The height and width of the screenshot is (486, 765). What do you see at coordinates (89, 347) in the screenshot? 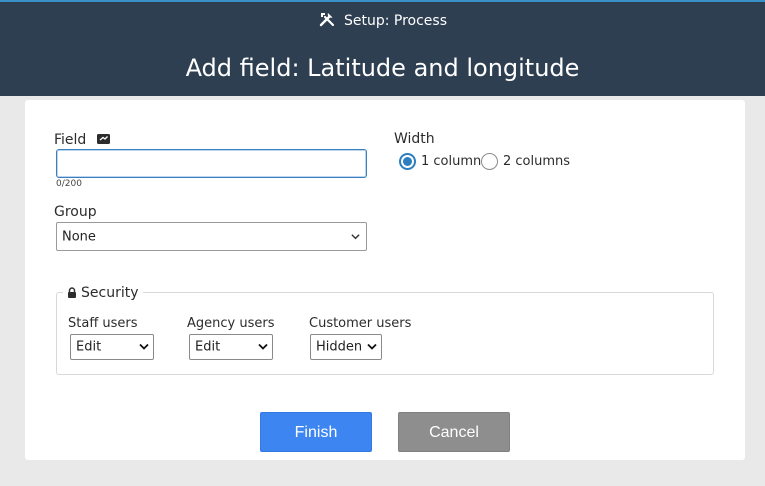
I see `staff-users-value: Edit` at bounding box center [89, 347].